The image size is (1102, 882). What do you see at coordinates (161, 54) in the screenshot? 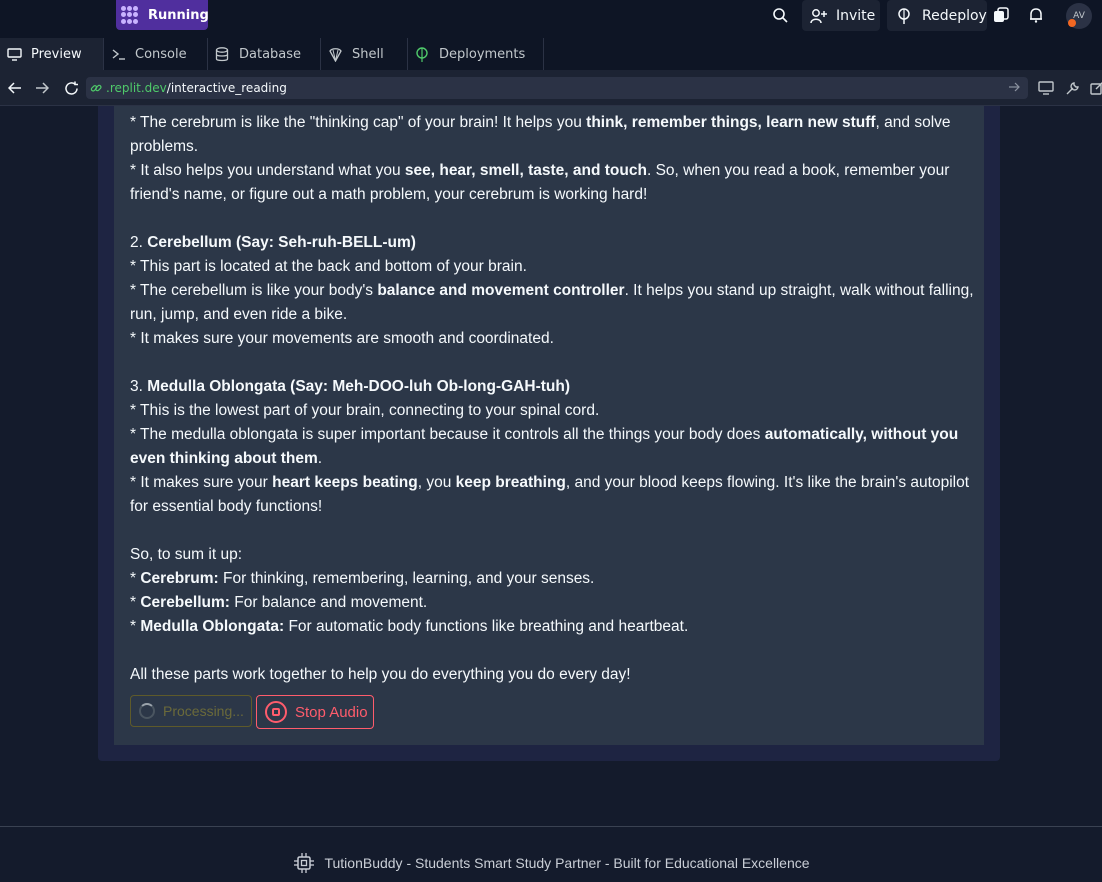
I see `tab-console-label: Console` at bounding box center [161, 54].